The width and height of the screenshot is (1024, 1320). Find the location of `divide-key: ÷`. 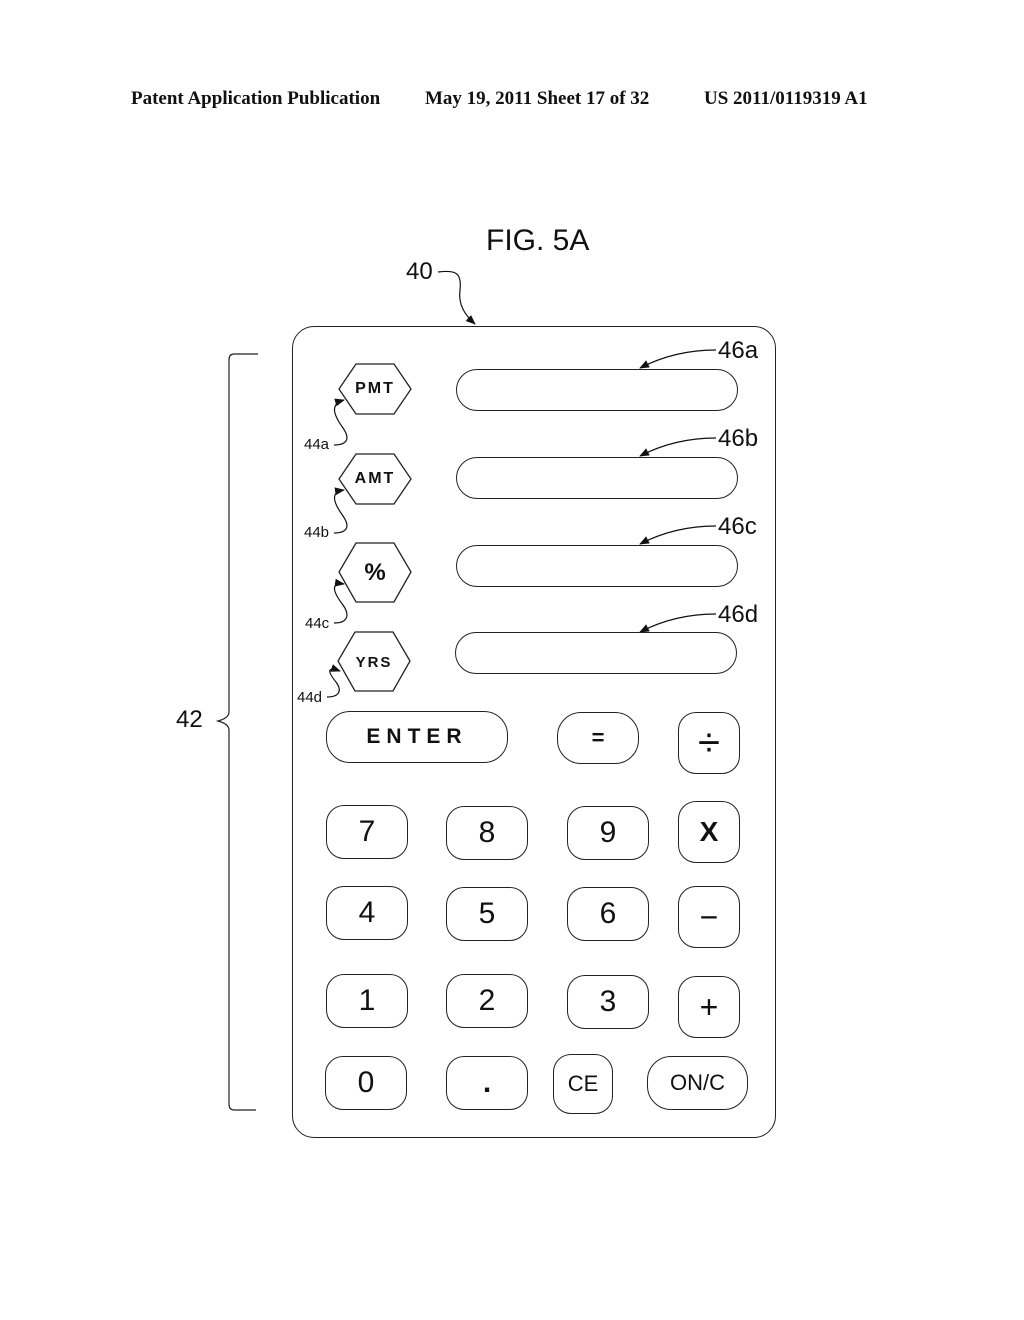

divide-key: ÷ is located at coordinates (709, 743).